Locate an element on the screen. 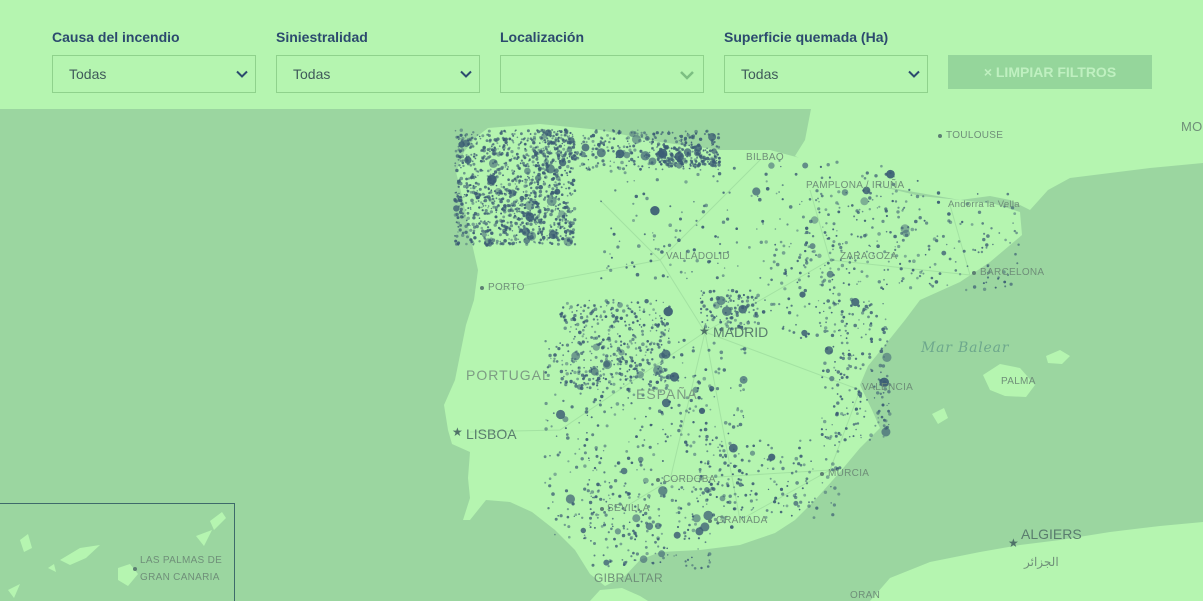 The image size is (1203, 601). area-select: Todas is located at coordinates (826, 74).